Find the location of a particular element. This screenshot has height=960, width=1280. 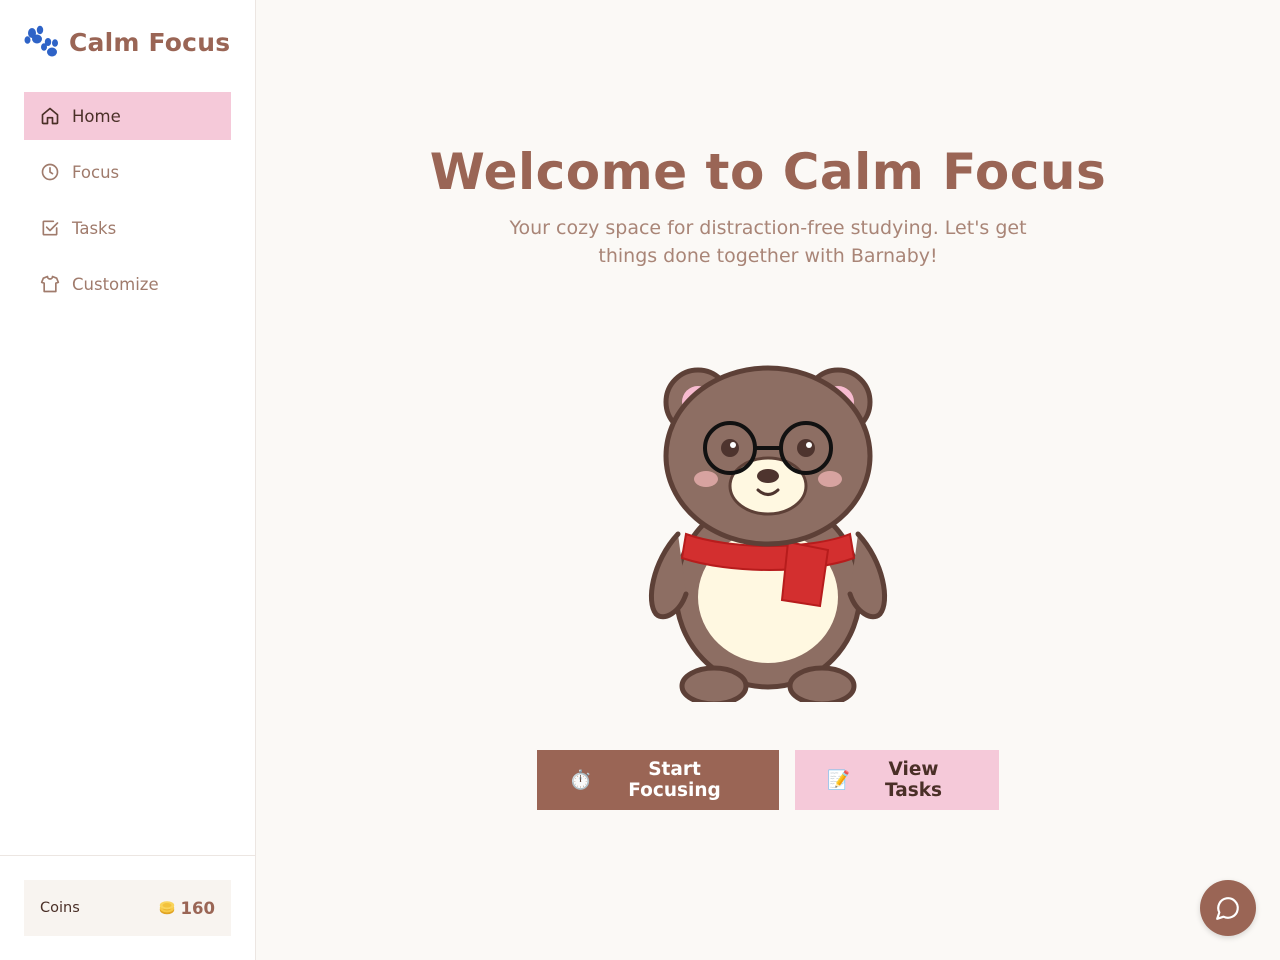

start-focusing-label: Start Focusing is located at coordinates (674, 780).